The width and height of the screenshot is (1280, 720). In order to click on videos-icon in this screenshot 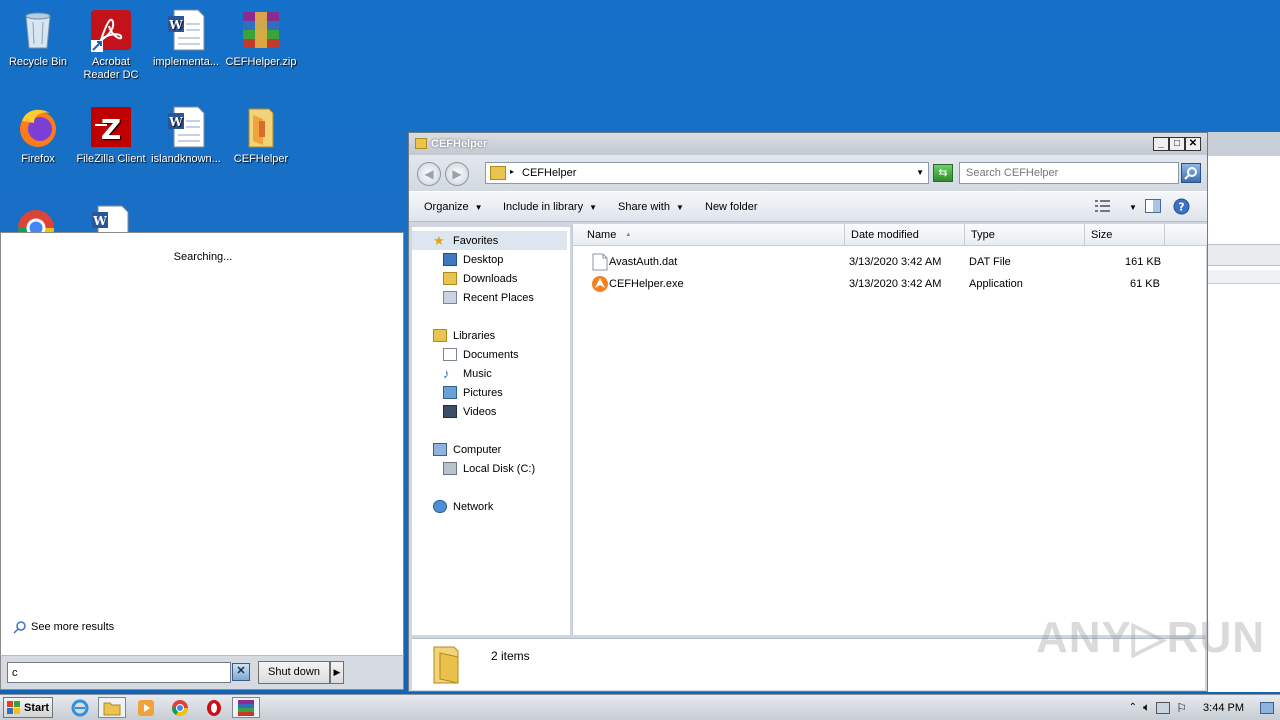, I will do `click(450, 411)`.